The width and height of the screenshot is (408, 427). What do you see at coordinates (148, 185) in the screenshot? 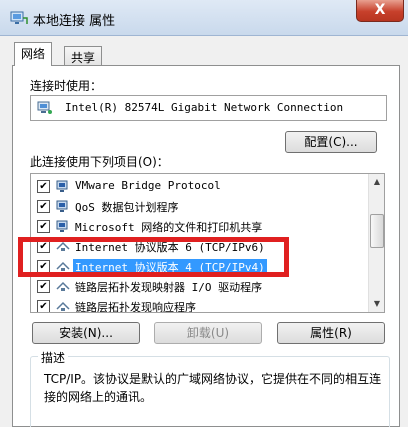
I see `item-label: VMware Bridge Protocol` at bounding box center [148, 185].